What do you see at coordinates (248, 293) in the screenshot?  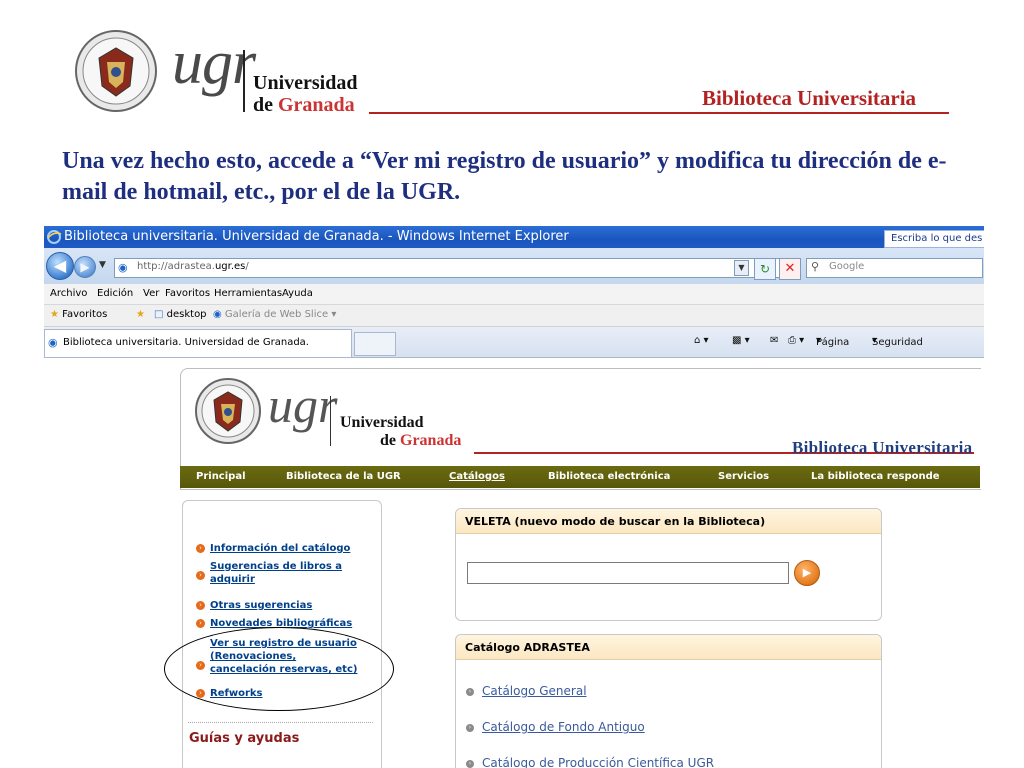 I see `menu-herramientas: Herramientas` at bounding box center [248, 293].